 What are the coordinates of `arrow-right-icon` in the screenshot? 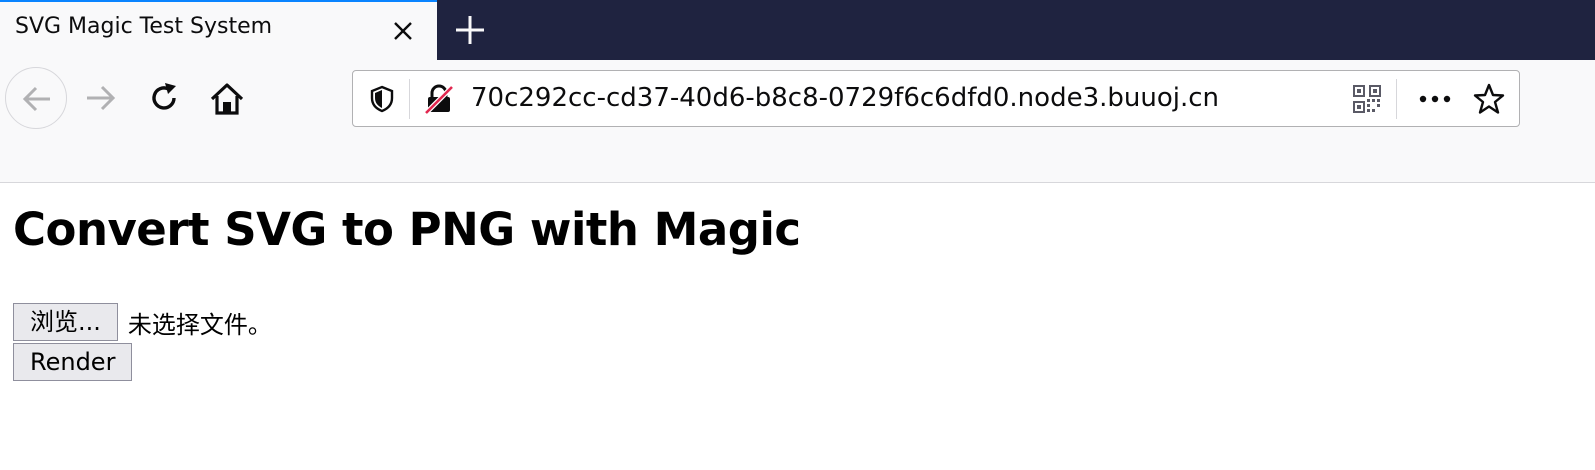 It's located at (101, 98).